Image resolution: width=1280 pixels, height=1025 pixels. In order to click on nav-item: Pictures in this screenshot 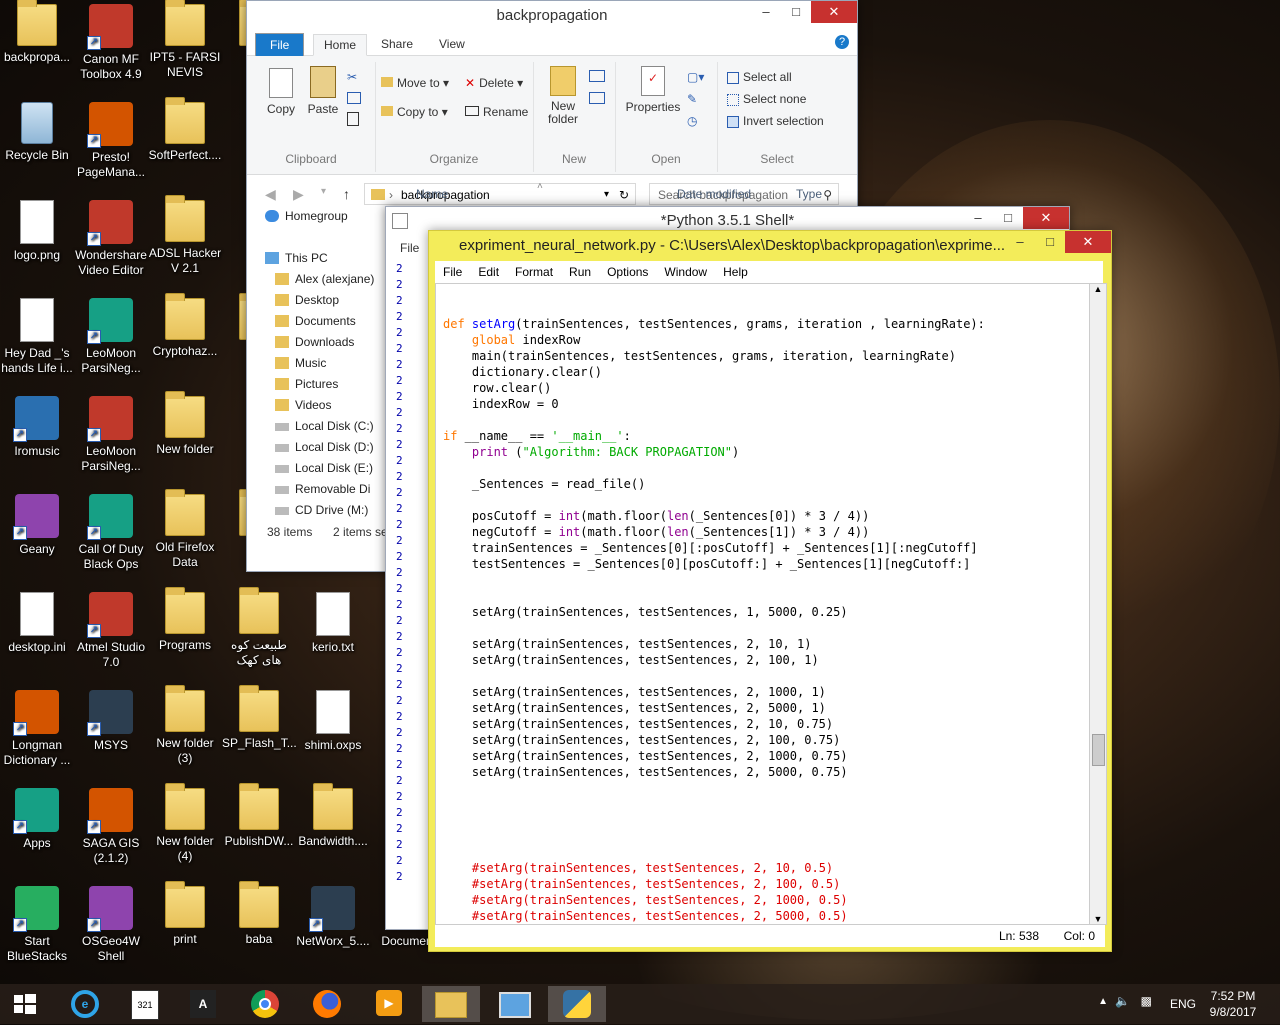, I will do `click(306, 384)`.